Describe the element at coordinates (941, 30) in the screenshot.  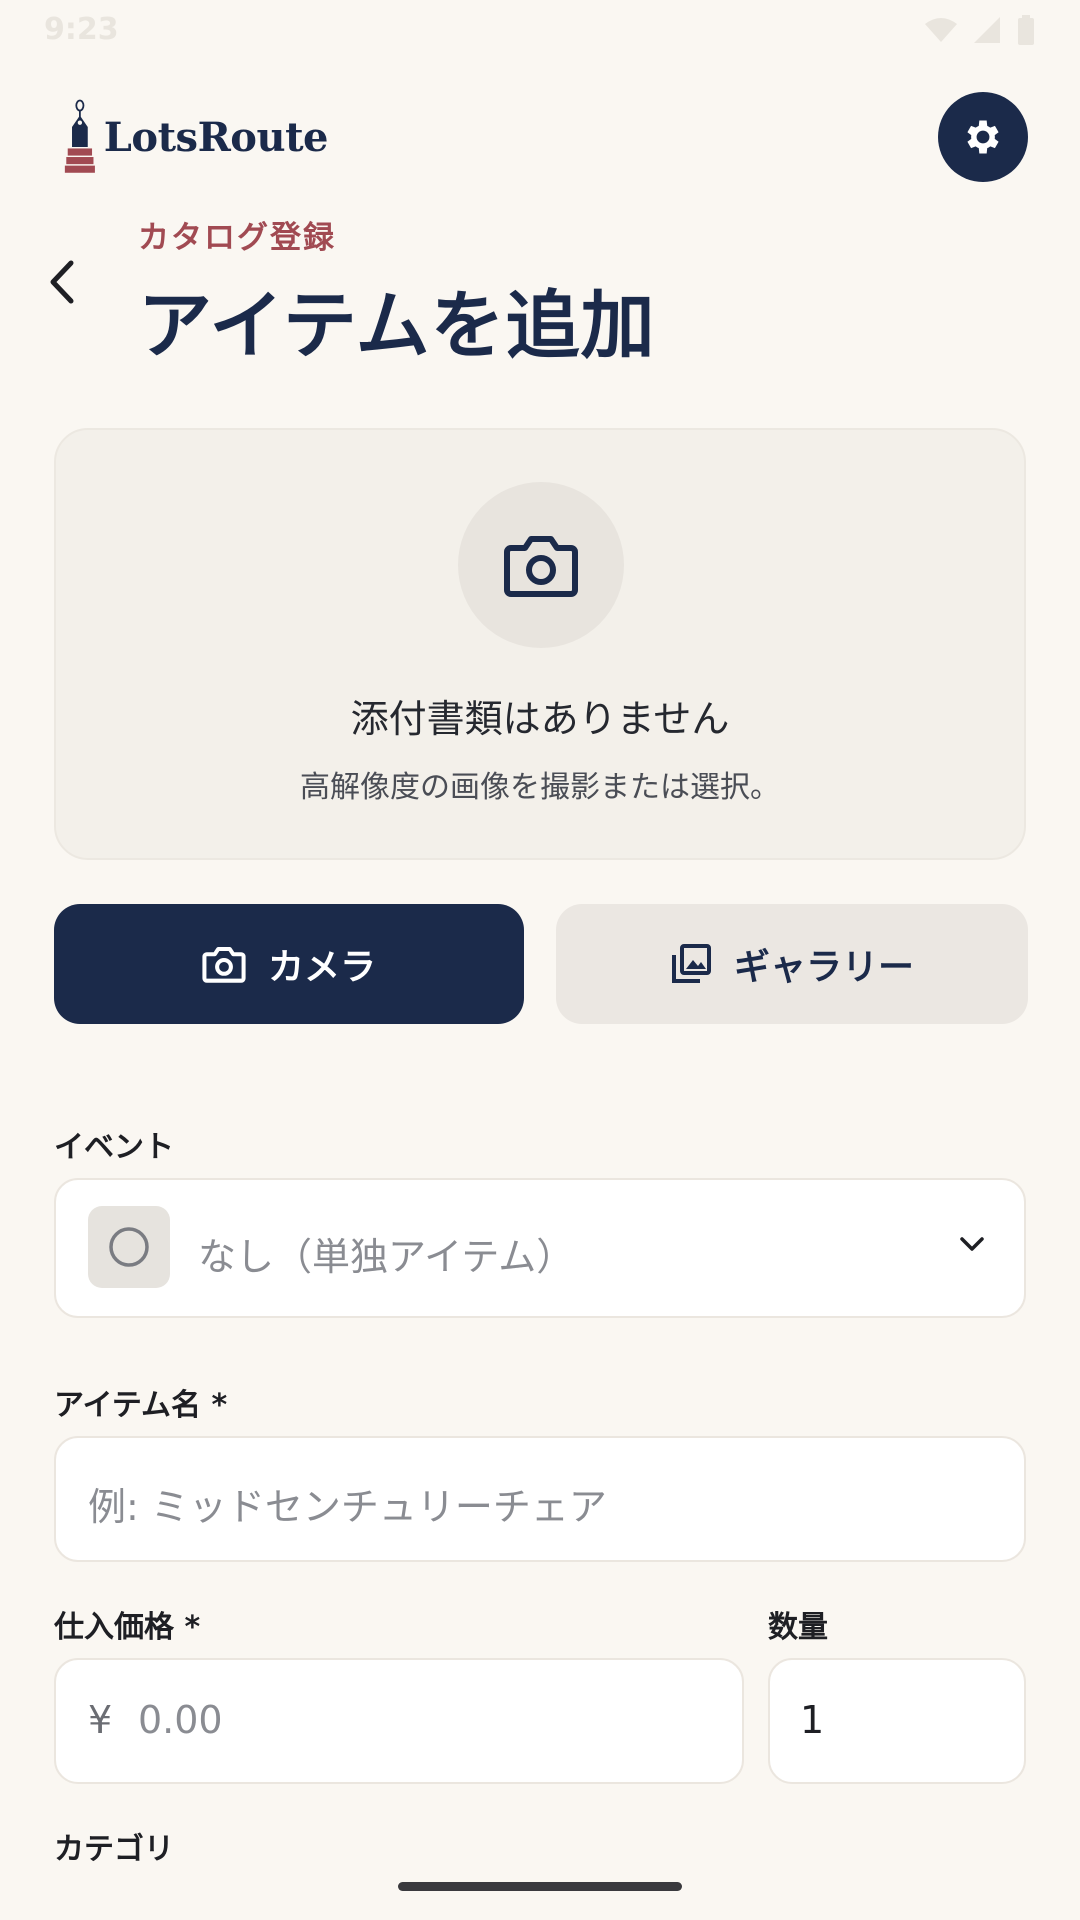
I see `wifi-icon` at that location.